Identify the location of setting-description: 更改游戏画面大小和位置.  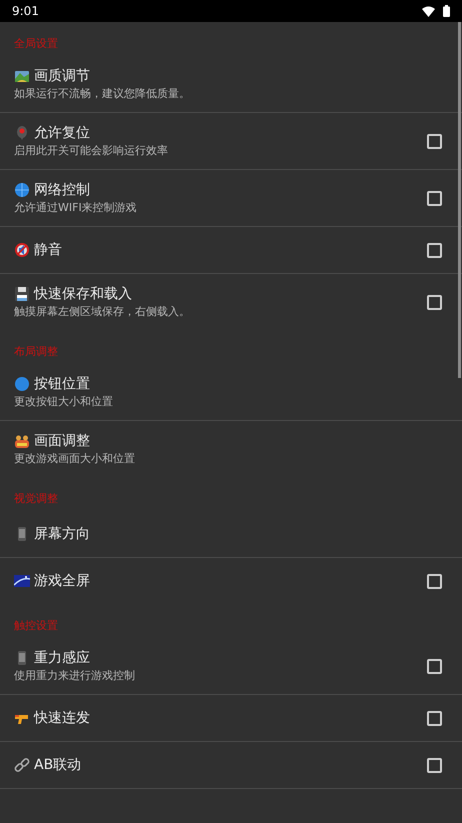
(75, 459).